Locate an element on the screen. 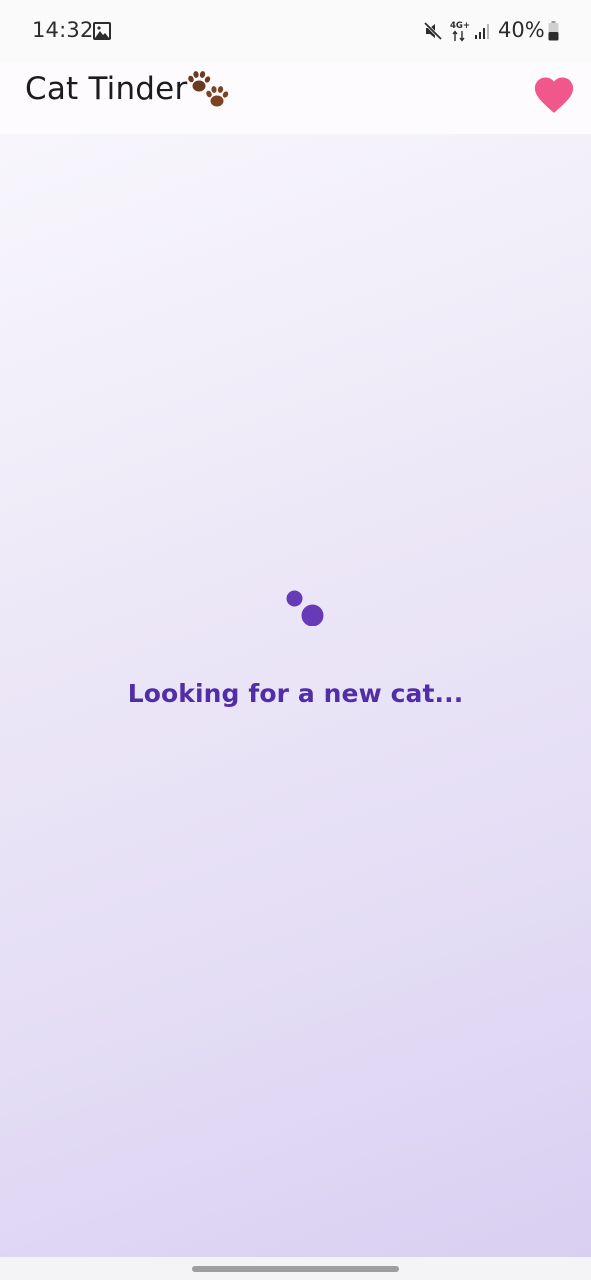 This screenshot has width=591, height=1280. home-indicator is located at coordinates (295, 1269).